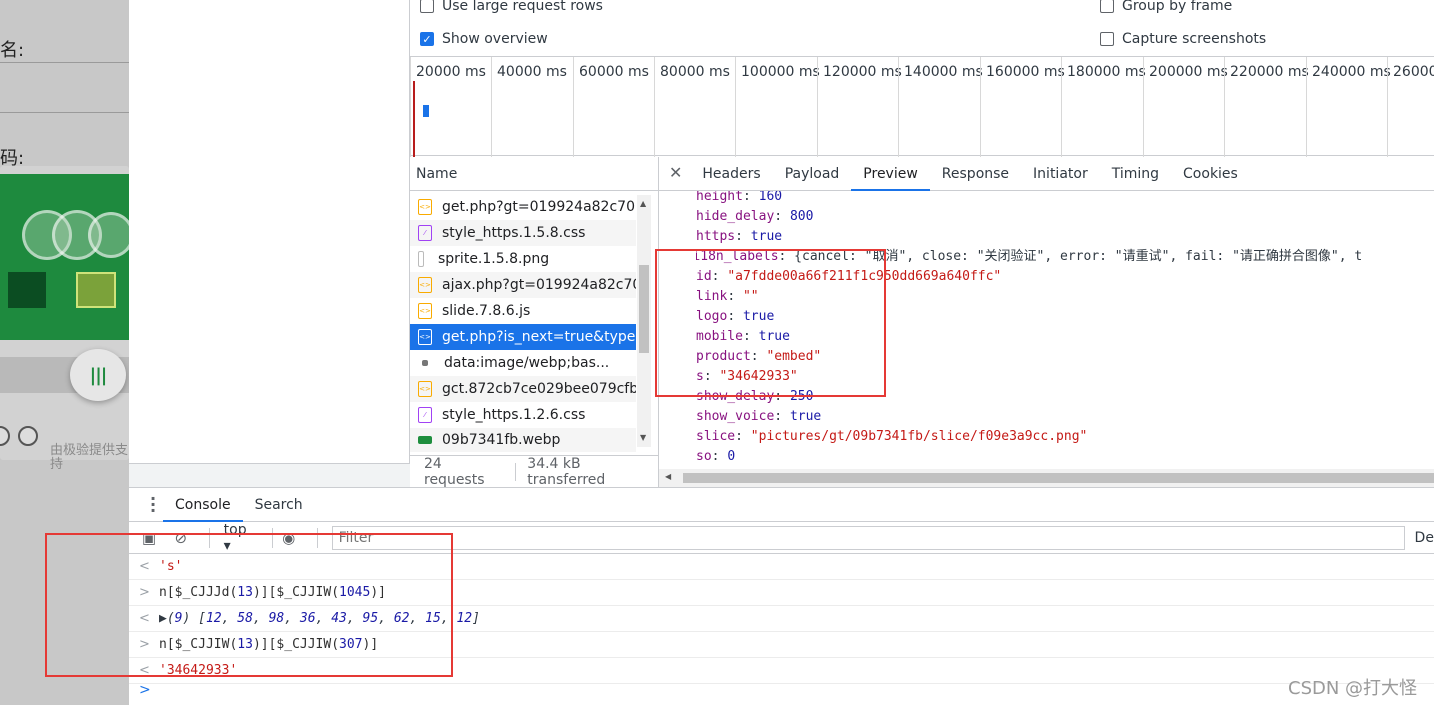 Image resolution: width=1434 pixels, height=705 pixels. I want to click on script-file-icon: <>, so click(425, 311).